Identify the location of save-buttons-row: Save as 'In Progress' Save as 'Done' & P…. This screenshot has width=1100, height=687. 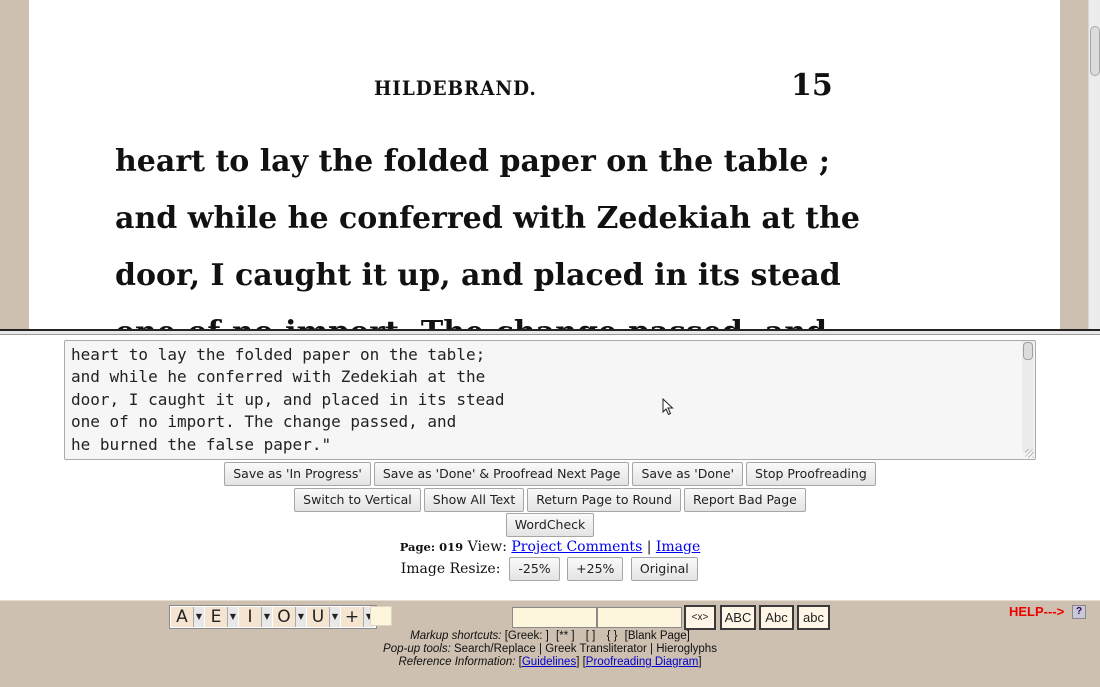
(550, 474).